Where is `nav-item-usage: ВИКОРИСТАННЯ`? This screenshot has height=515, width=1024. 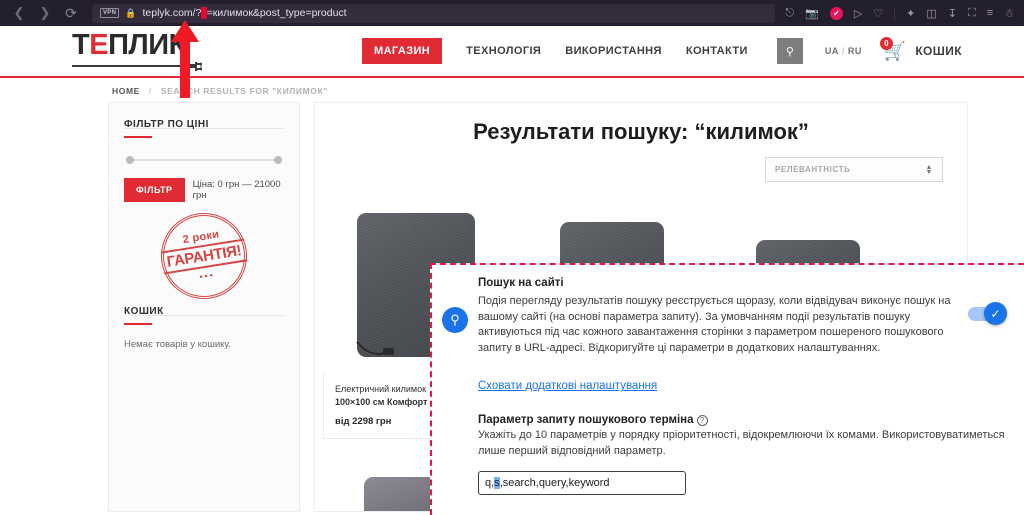
nav-item-usage: ВИКОРИСТАННЯ is located at coordinates (613, 51).